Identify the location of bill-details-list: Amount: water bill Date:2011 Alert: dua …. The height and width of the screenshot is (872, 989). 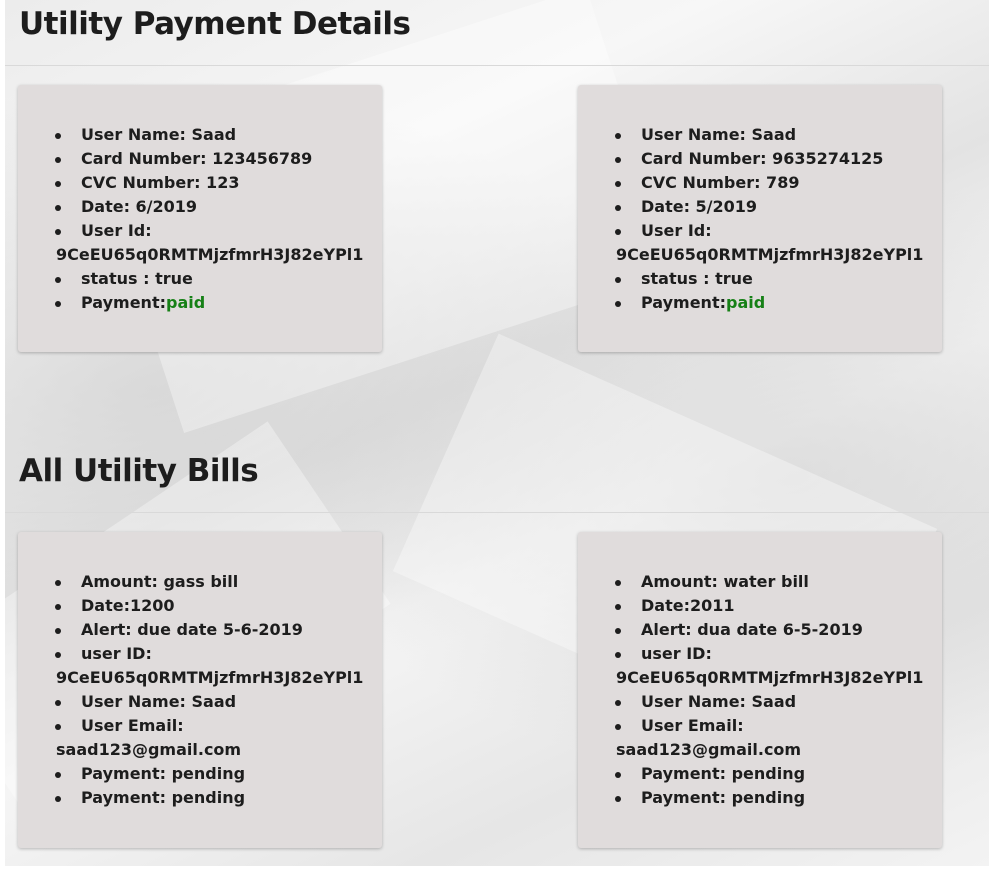
(760, 690).